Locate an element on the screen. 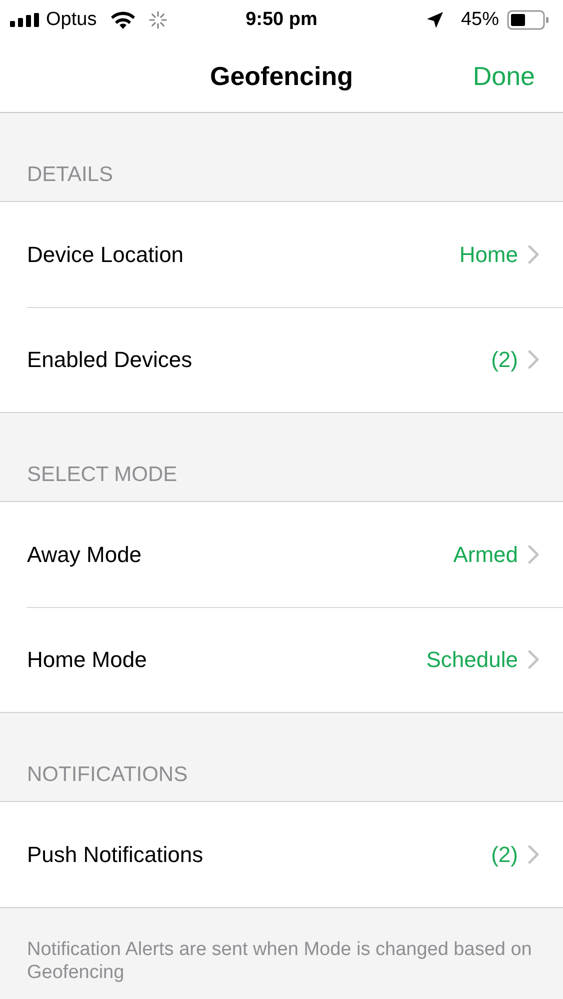 The height and width of the screenshot is (999, 563). settings-row: Device Location Home is located at coordinates (281, 254).